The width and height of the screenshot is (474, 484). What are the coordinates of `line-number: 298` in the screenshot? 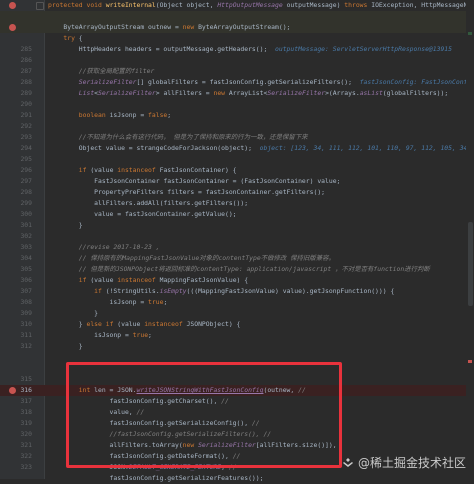 It's located at (17, 192).